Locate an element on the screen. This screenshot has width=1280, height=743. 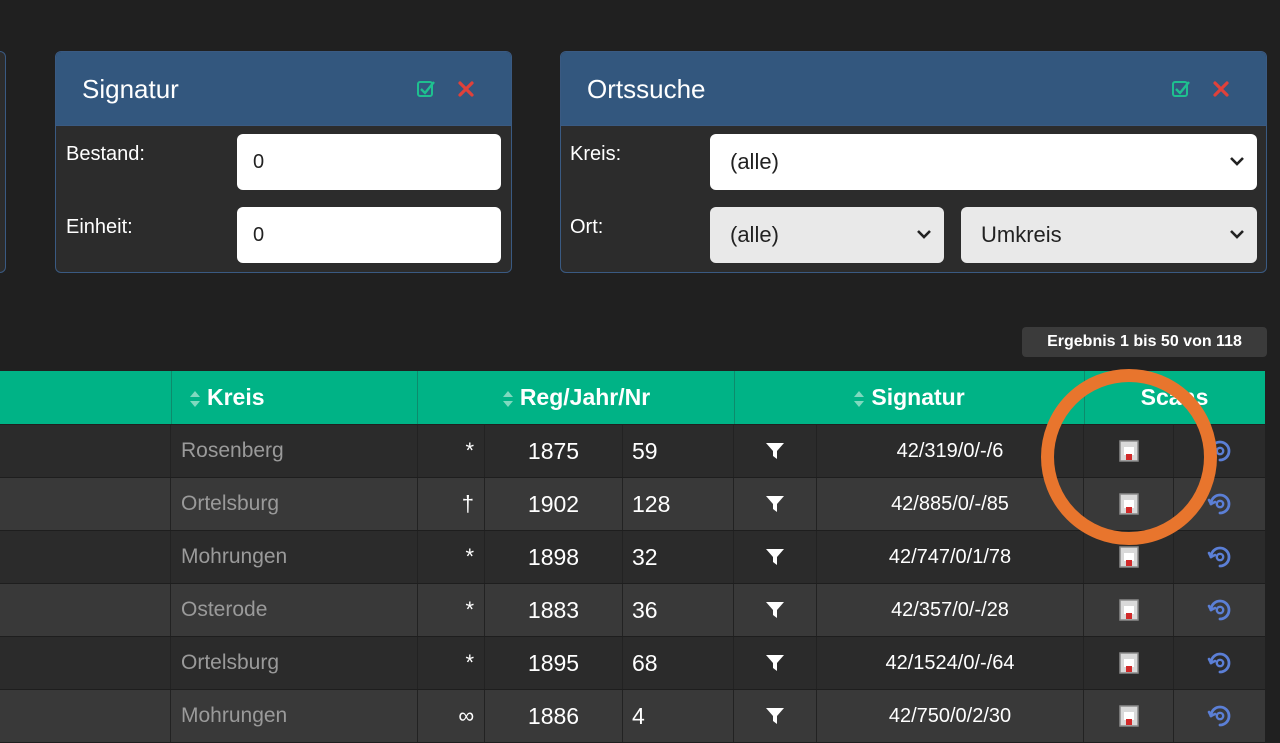
table-row: Mohrungen * 1898 32 42/747/0/1/78 is located at coordinates (632, 557).